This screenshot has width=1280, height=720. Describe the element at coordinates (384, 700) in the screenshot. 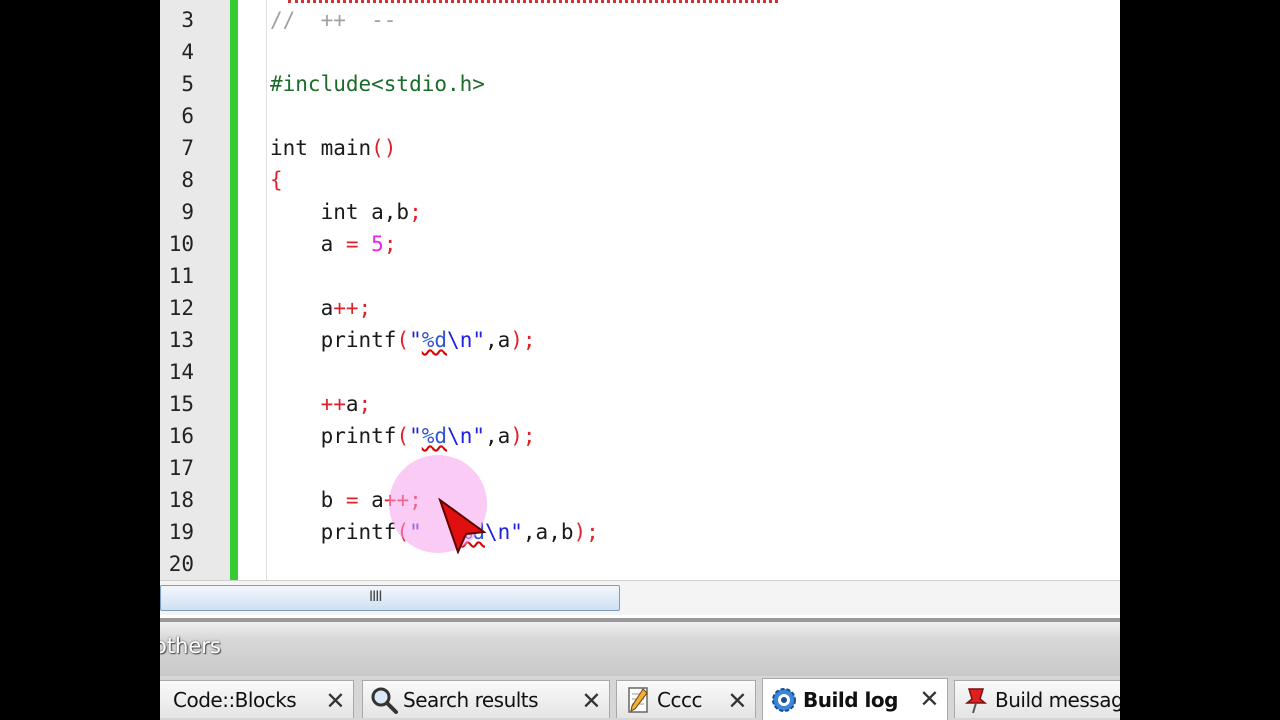

I see `search-icon` at that location.